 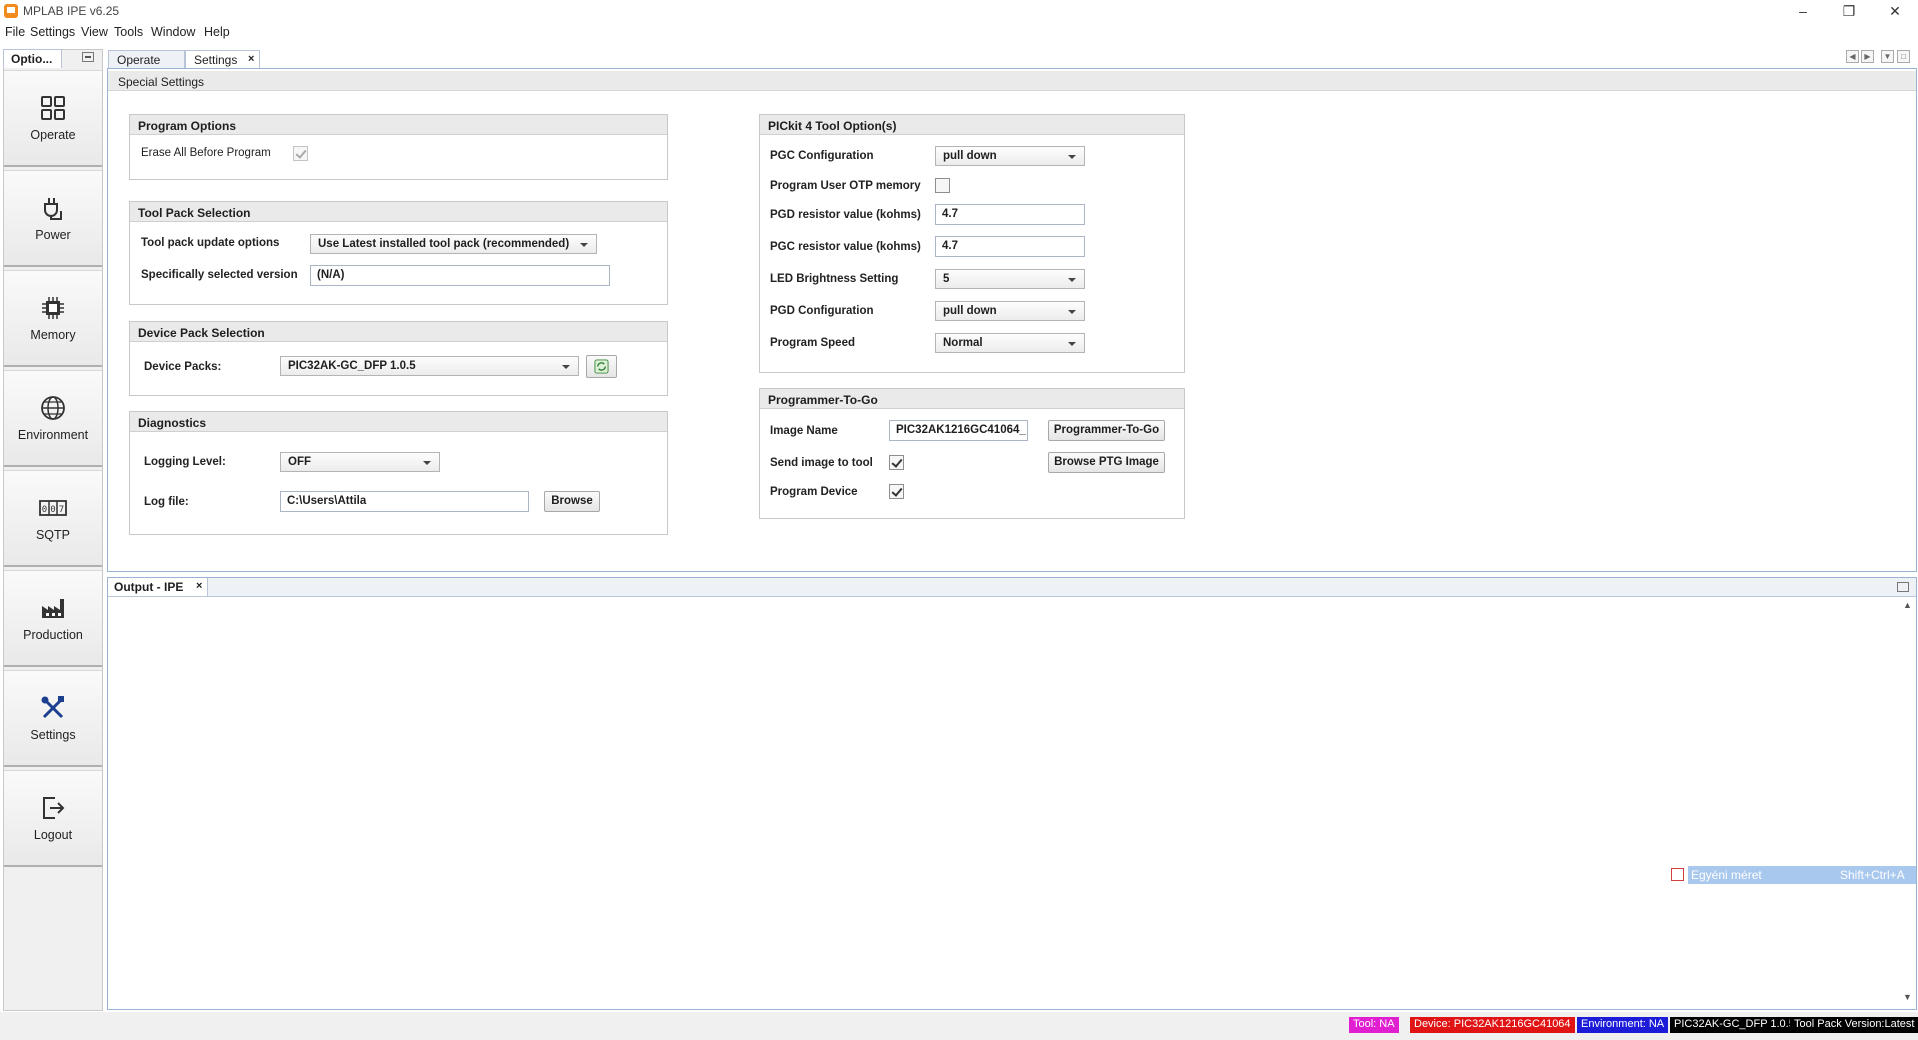 I want to click on chip-icon, so click(x=53, y=308).